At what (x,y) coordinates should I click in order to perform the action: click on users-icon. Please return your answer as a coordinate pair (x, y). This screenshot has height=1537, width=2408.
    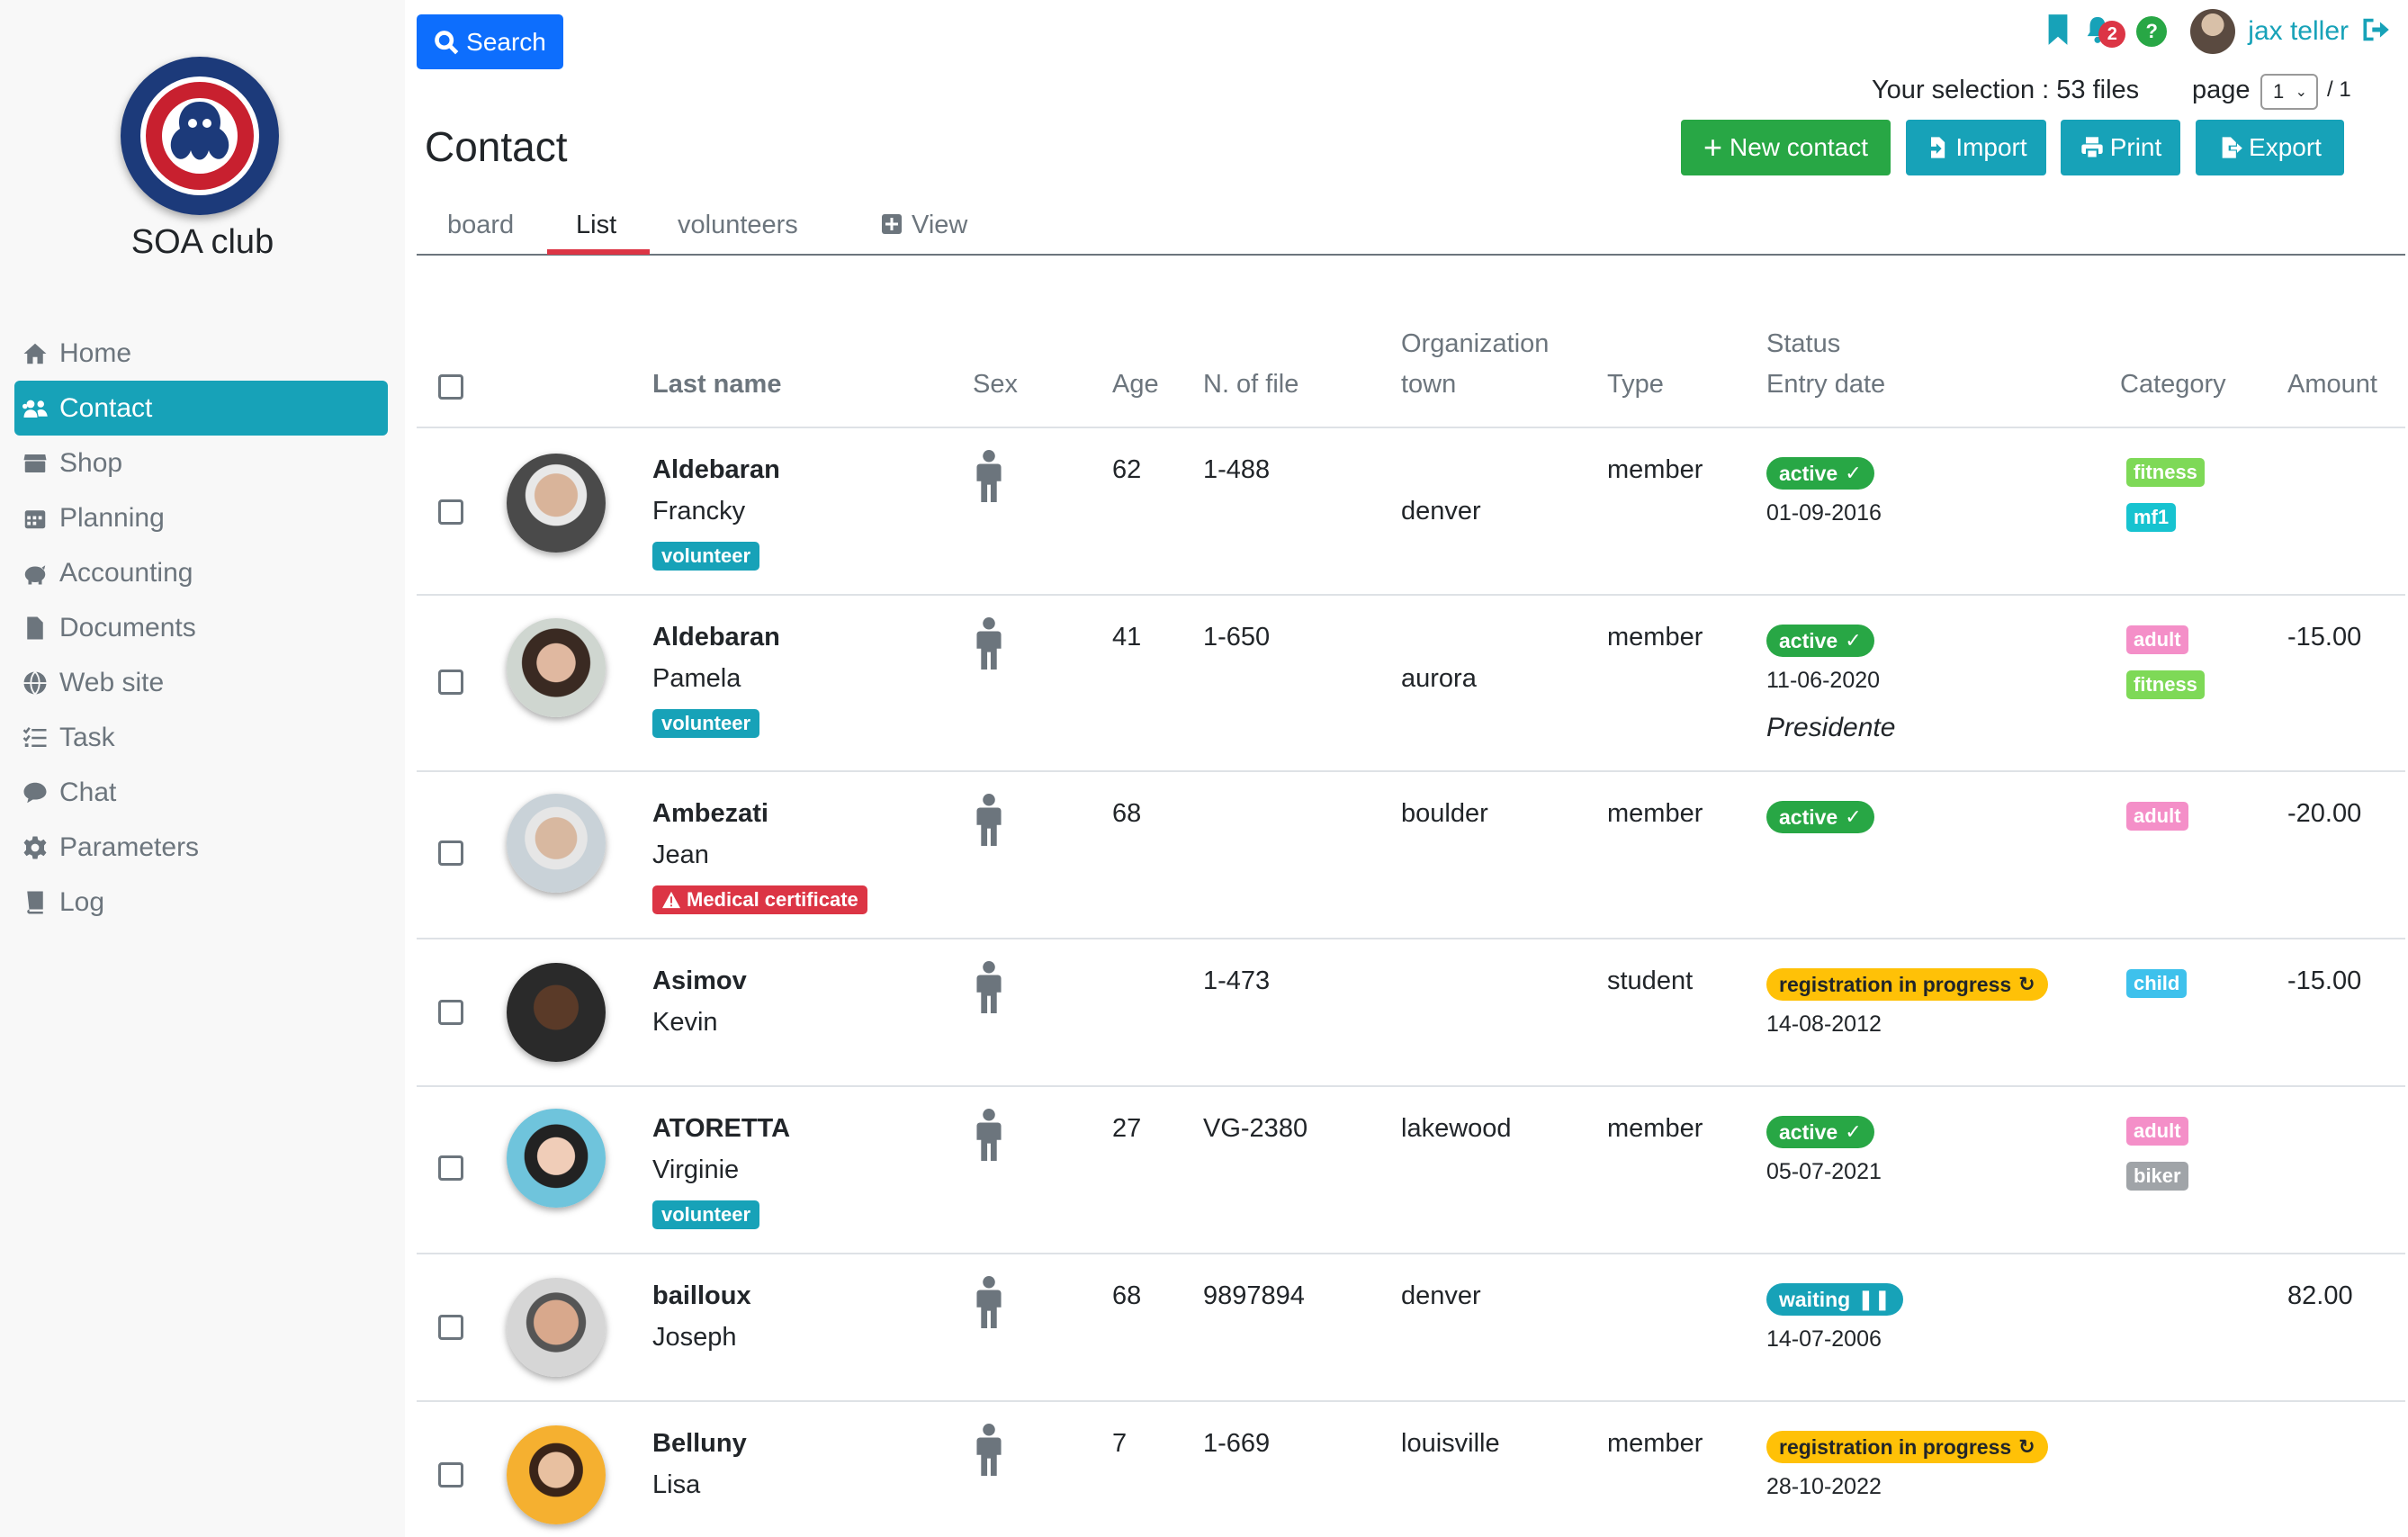
    Looking at the image, I should click on (39, 409).